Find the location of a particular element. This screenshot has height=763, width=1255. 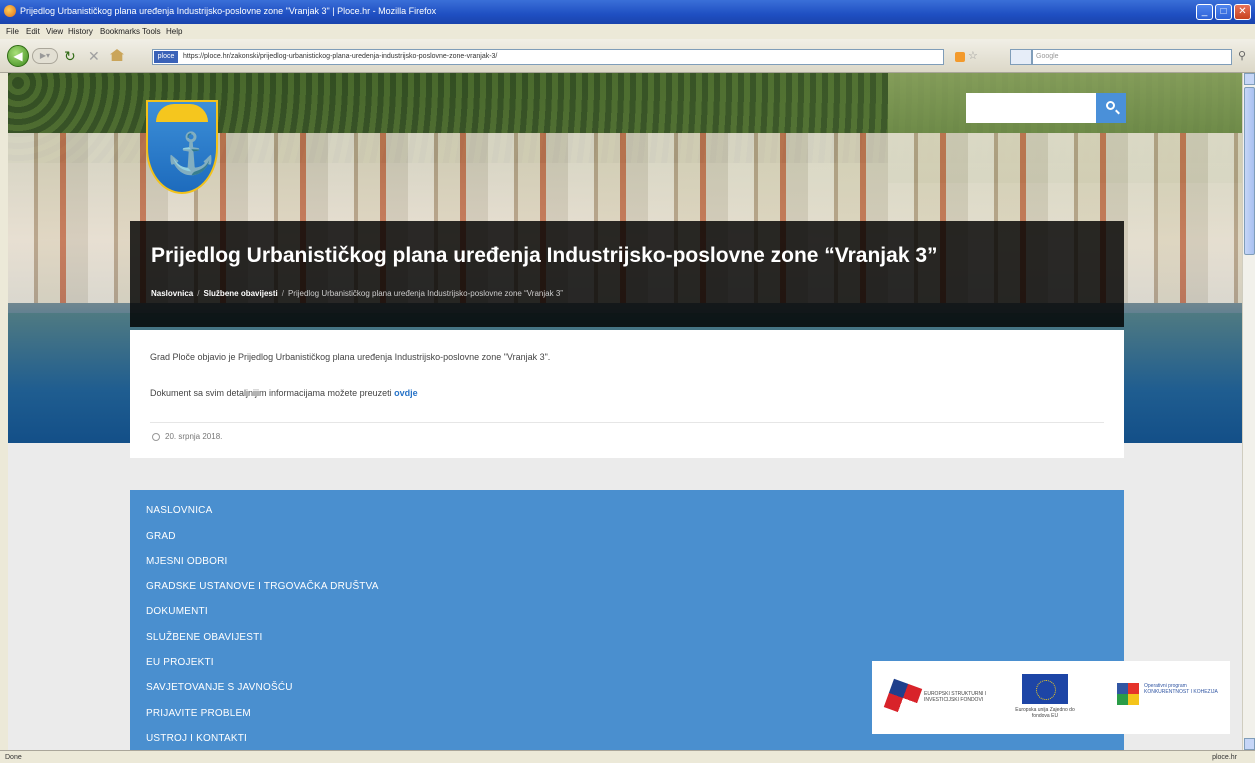

forward-arrow-icon: ▶▾ is located at coordinates (45, 56).